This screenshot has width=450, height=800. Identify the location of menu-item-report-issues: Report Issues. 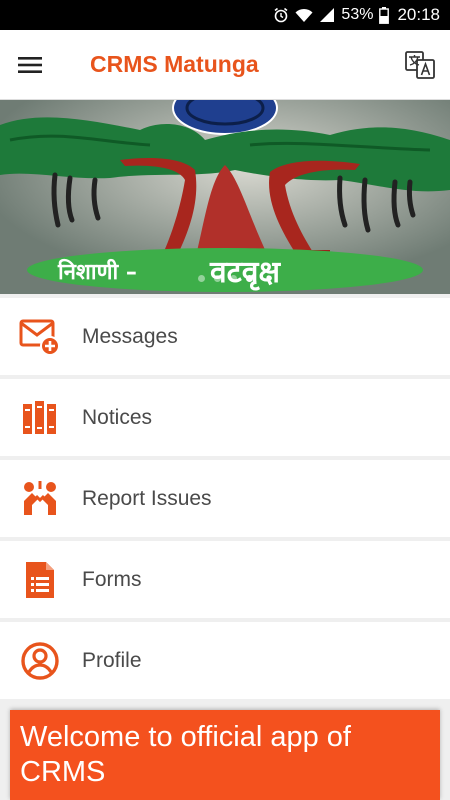
(225, 498).